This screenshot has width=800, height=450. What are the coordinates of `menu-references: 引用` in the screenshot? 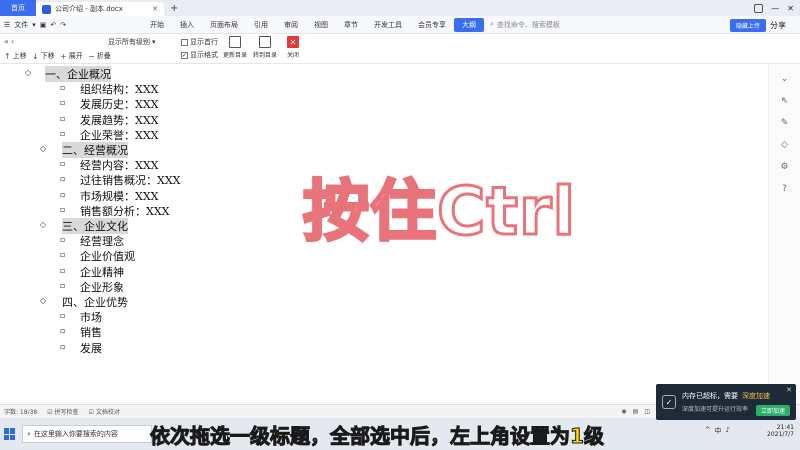 It's located at (261, 25).